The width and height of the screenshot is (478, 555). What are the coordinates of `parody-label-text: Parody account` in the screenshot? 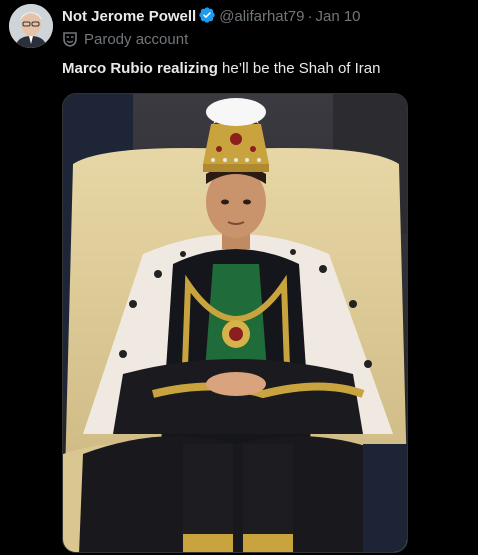 It's located at (136, 39).